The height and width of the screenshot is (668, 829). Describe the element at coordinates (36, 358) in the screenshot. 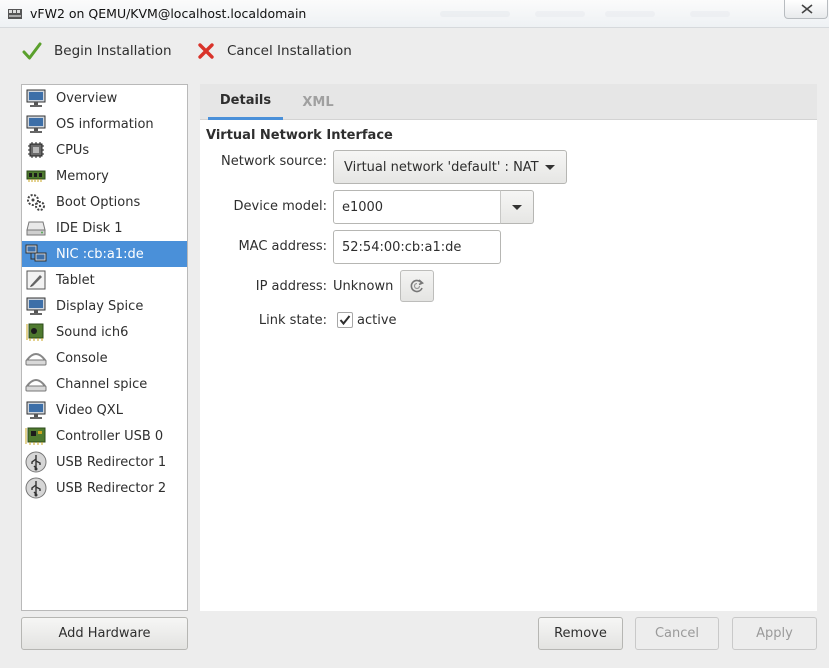

I see `serial-console-icon` at that location.